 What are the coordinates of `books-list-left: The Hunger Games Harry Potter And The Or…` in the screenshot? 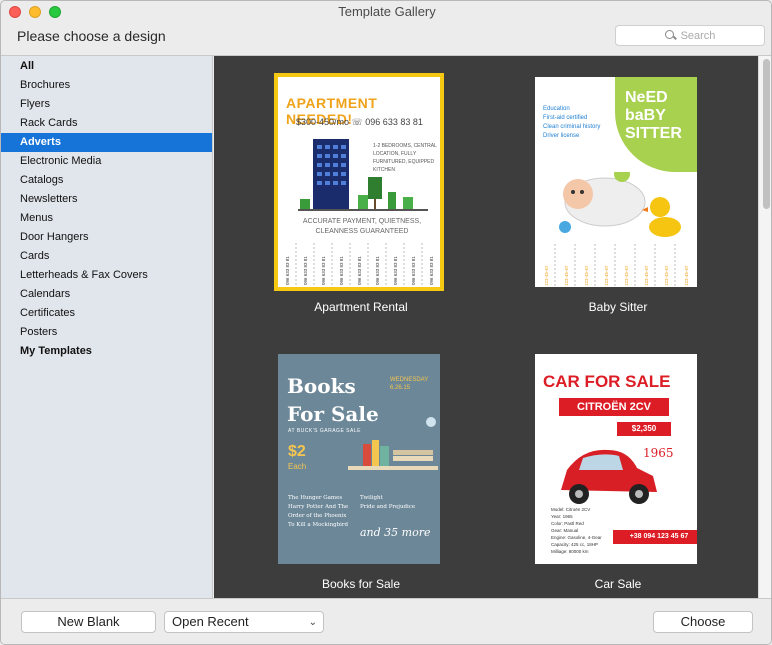 It's located at (318, 512).